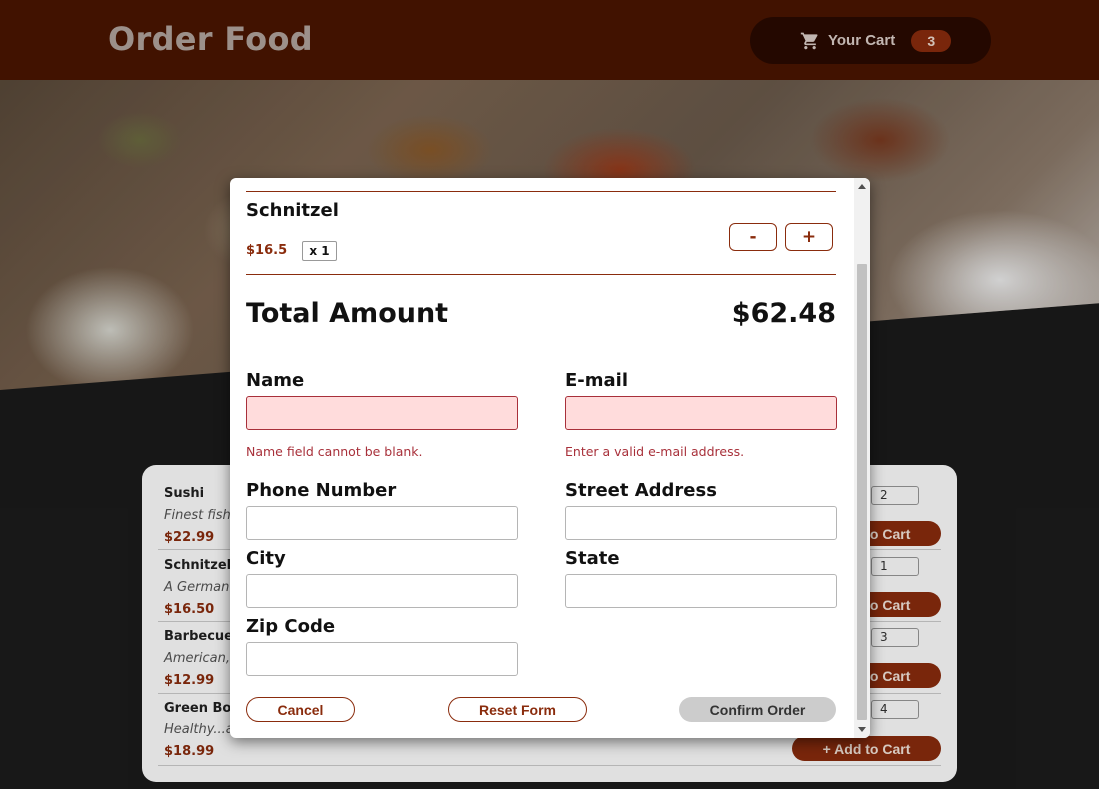 The image size is (1099, 789). Describe the element at coordinates (291, 626) in the screenshot. I see `zip-code-label: Zip Code` at that location.